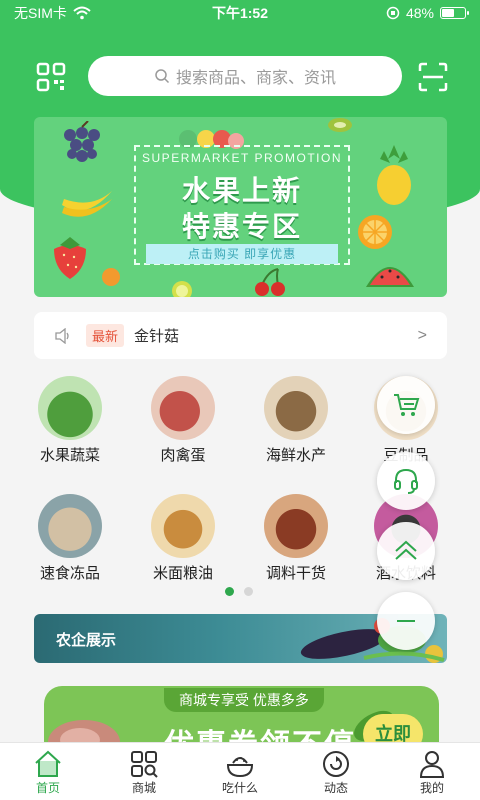 The image size is (480, 800). What do you see at coordinates (242, 254) in the screenshot?
I see `banner-cta: 点击购买 即享优惠` at bounding box center [242, 254].